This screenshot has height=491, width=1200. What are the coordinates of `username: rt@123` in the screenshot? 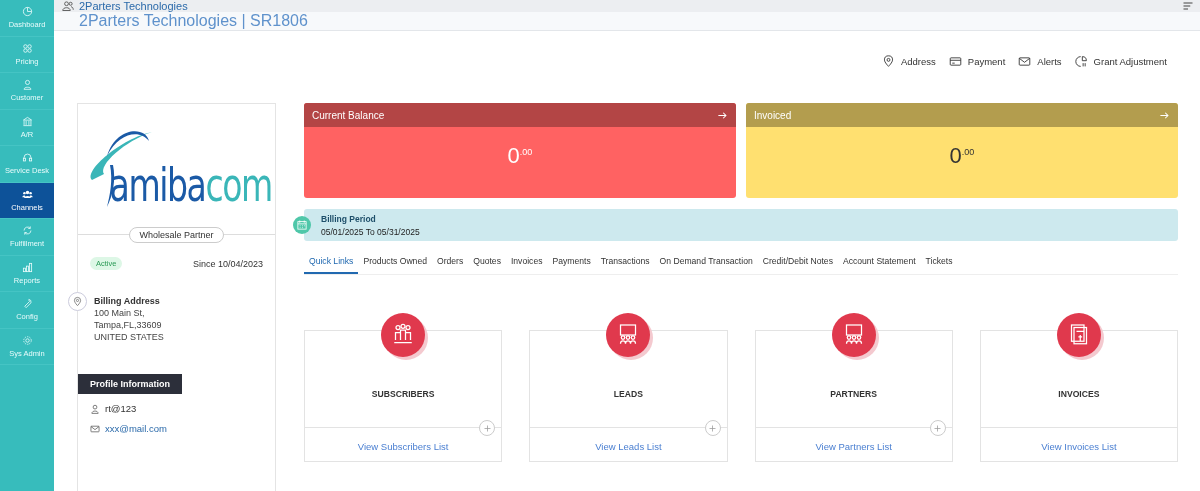 It's located at (121, 408).